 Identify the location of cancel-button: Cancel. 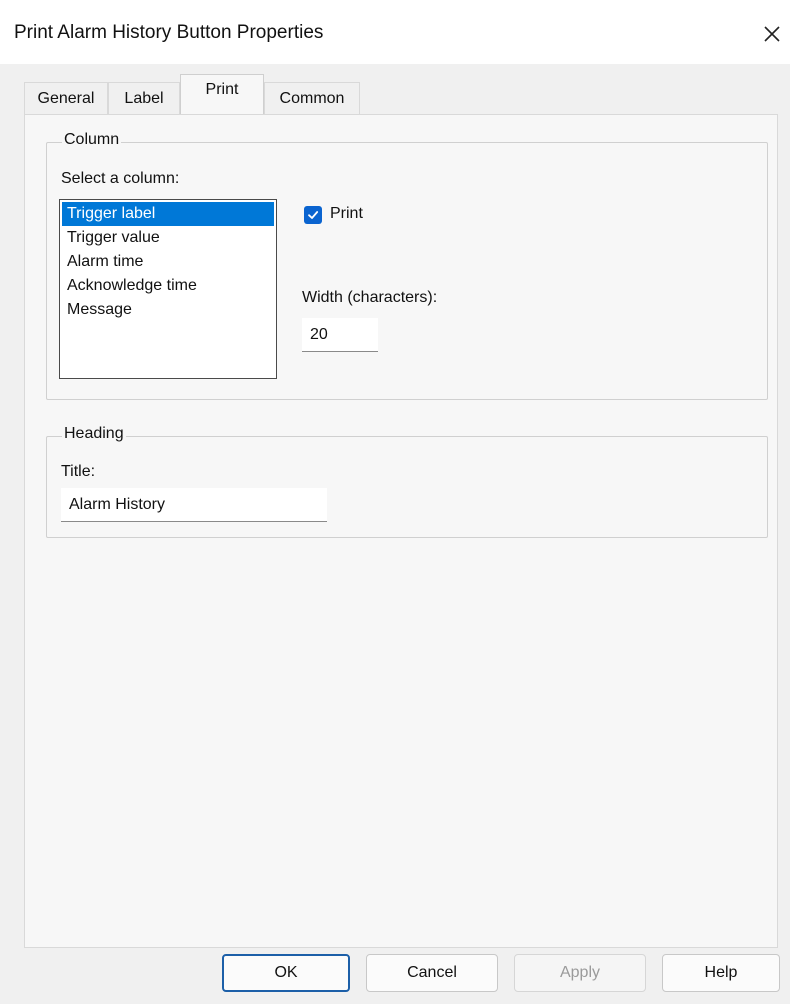
(432, 973).